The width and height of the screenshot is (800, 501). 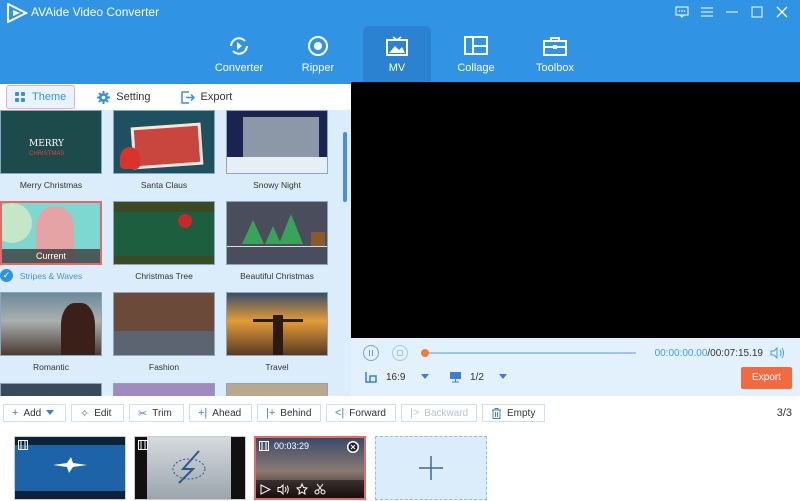 What do you see at coordinates (397, 46) in the screenshot?
I see `mv-icon` at bounding box center [397, 46].